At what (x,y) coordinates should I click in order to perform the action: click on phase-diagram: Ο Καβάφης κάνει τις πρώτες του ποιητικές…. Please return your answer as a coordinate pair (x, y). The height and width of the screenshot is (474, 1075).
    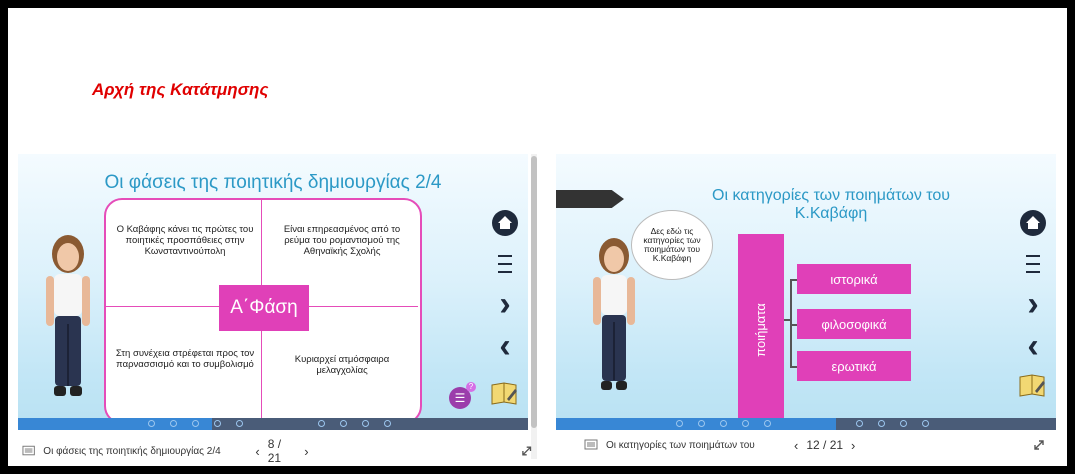
    Looking at the image, I should click on (263, 311).